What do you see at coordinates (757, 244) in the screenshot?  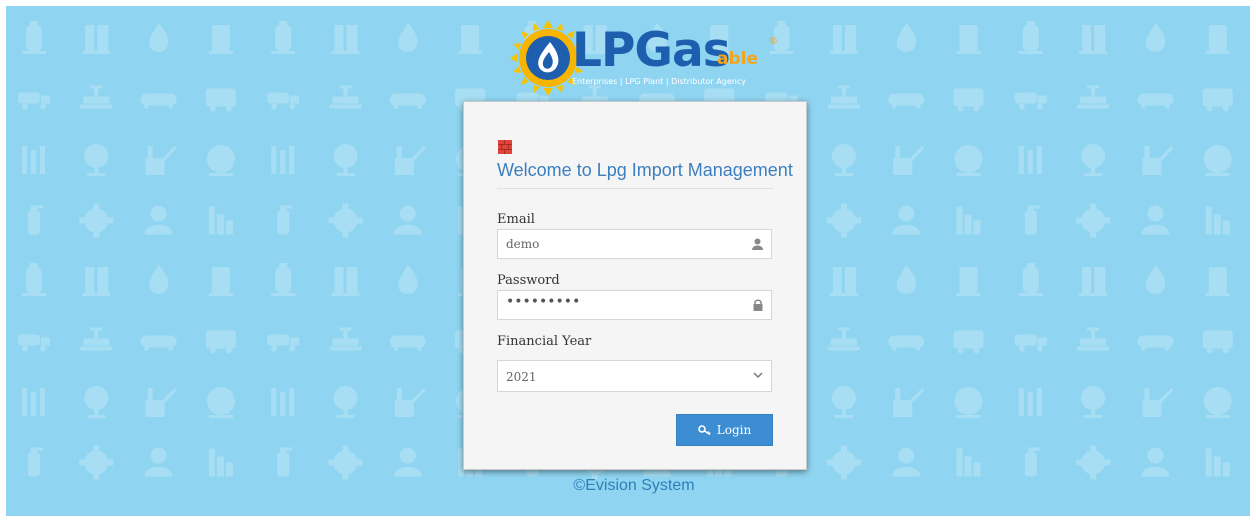 I see `user-icon` at bounding box center [757, 244].